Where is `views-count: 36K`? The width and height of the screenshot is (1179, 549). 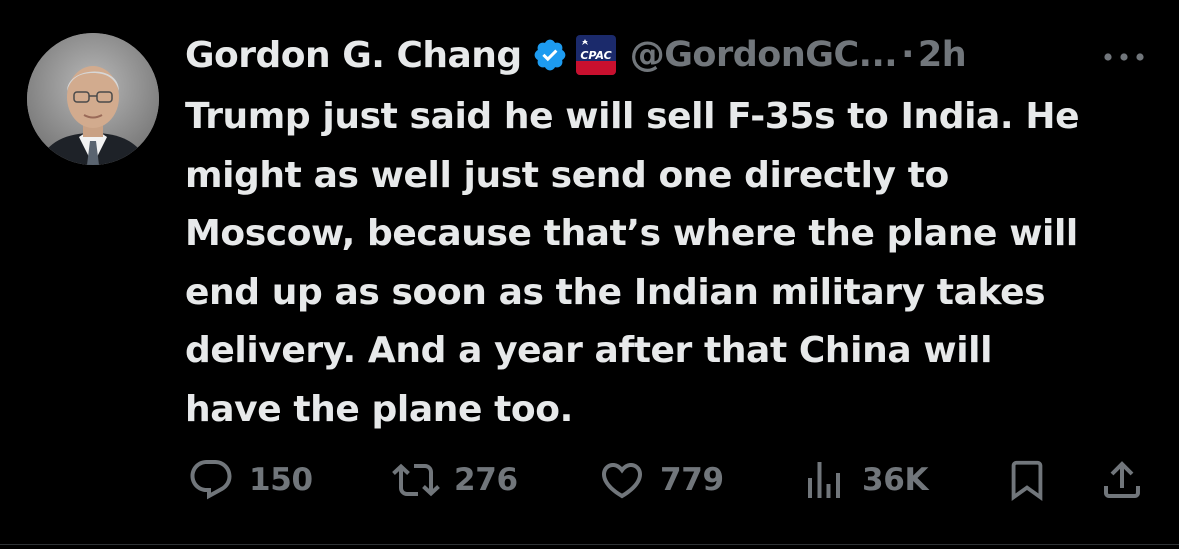 views-count: 36K is located at coordinates (895, 480).